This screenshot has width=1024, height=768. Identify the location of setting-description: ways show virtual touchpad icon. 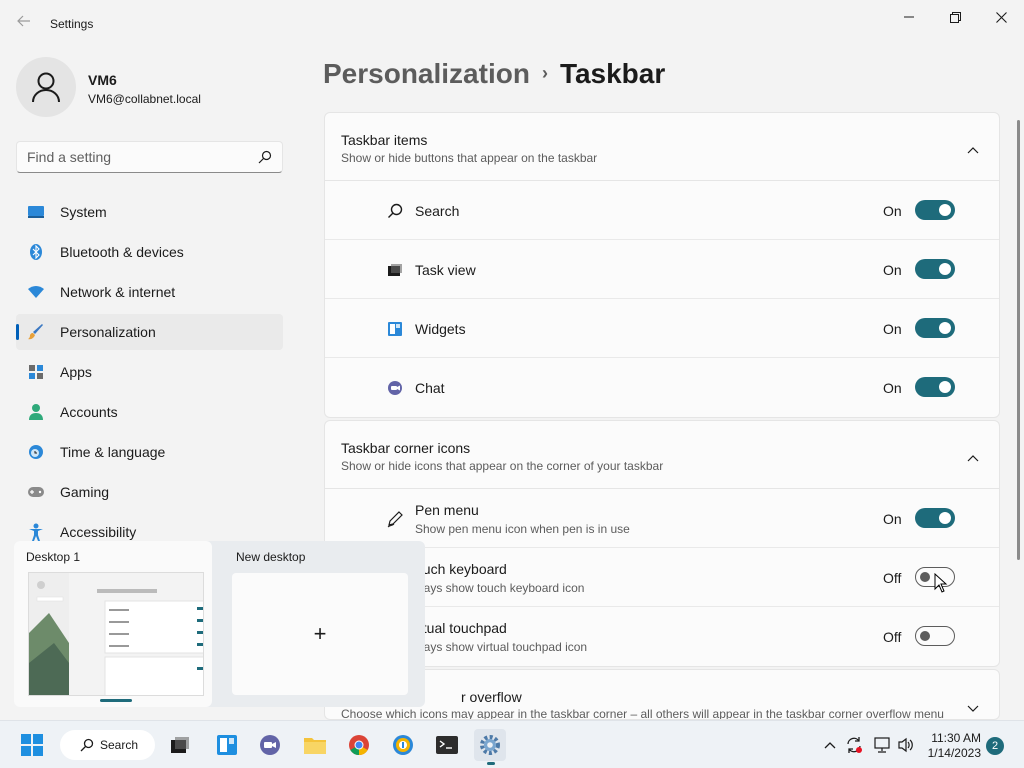
(501, 647).